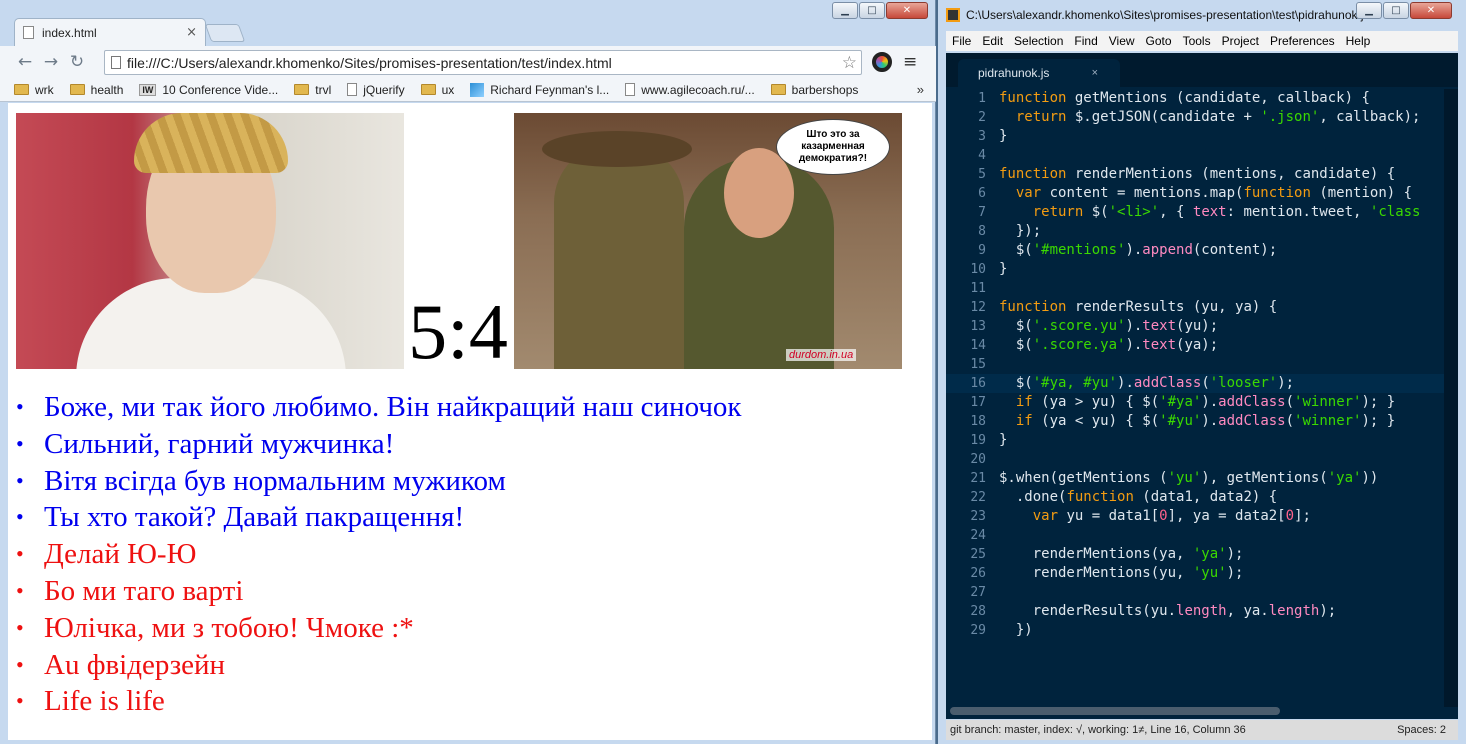 The height and width of the screenshot is (744, 1466). I want to click on bookmark-trvl: trvl, so click(312, 90).